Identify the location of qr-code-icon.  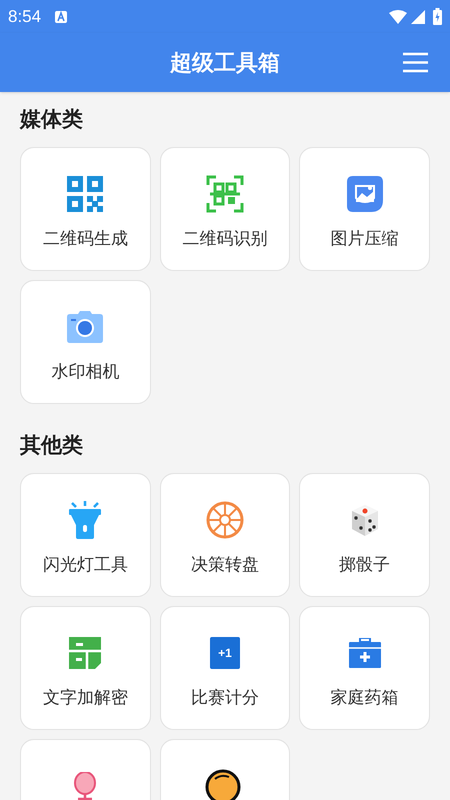
(85, 194).